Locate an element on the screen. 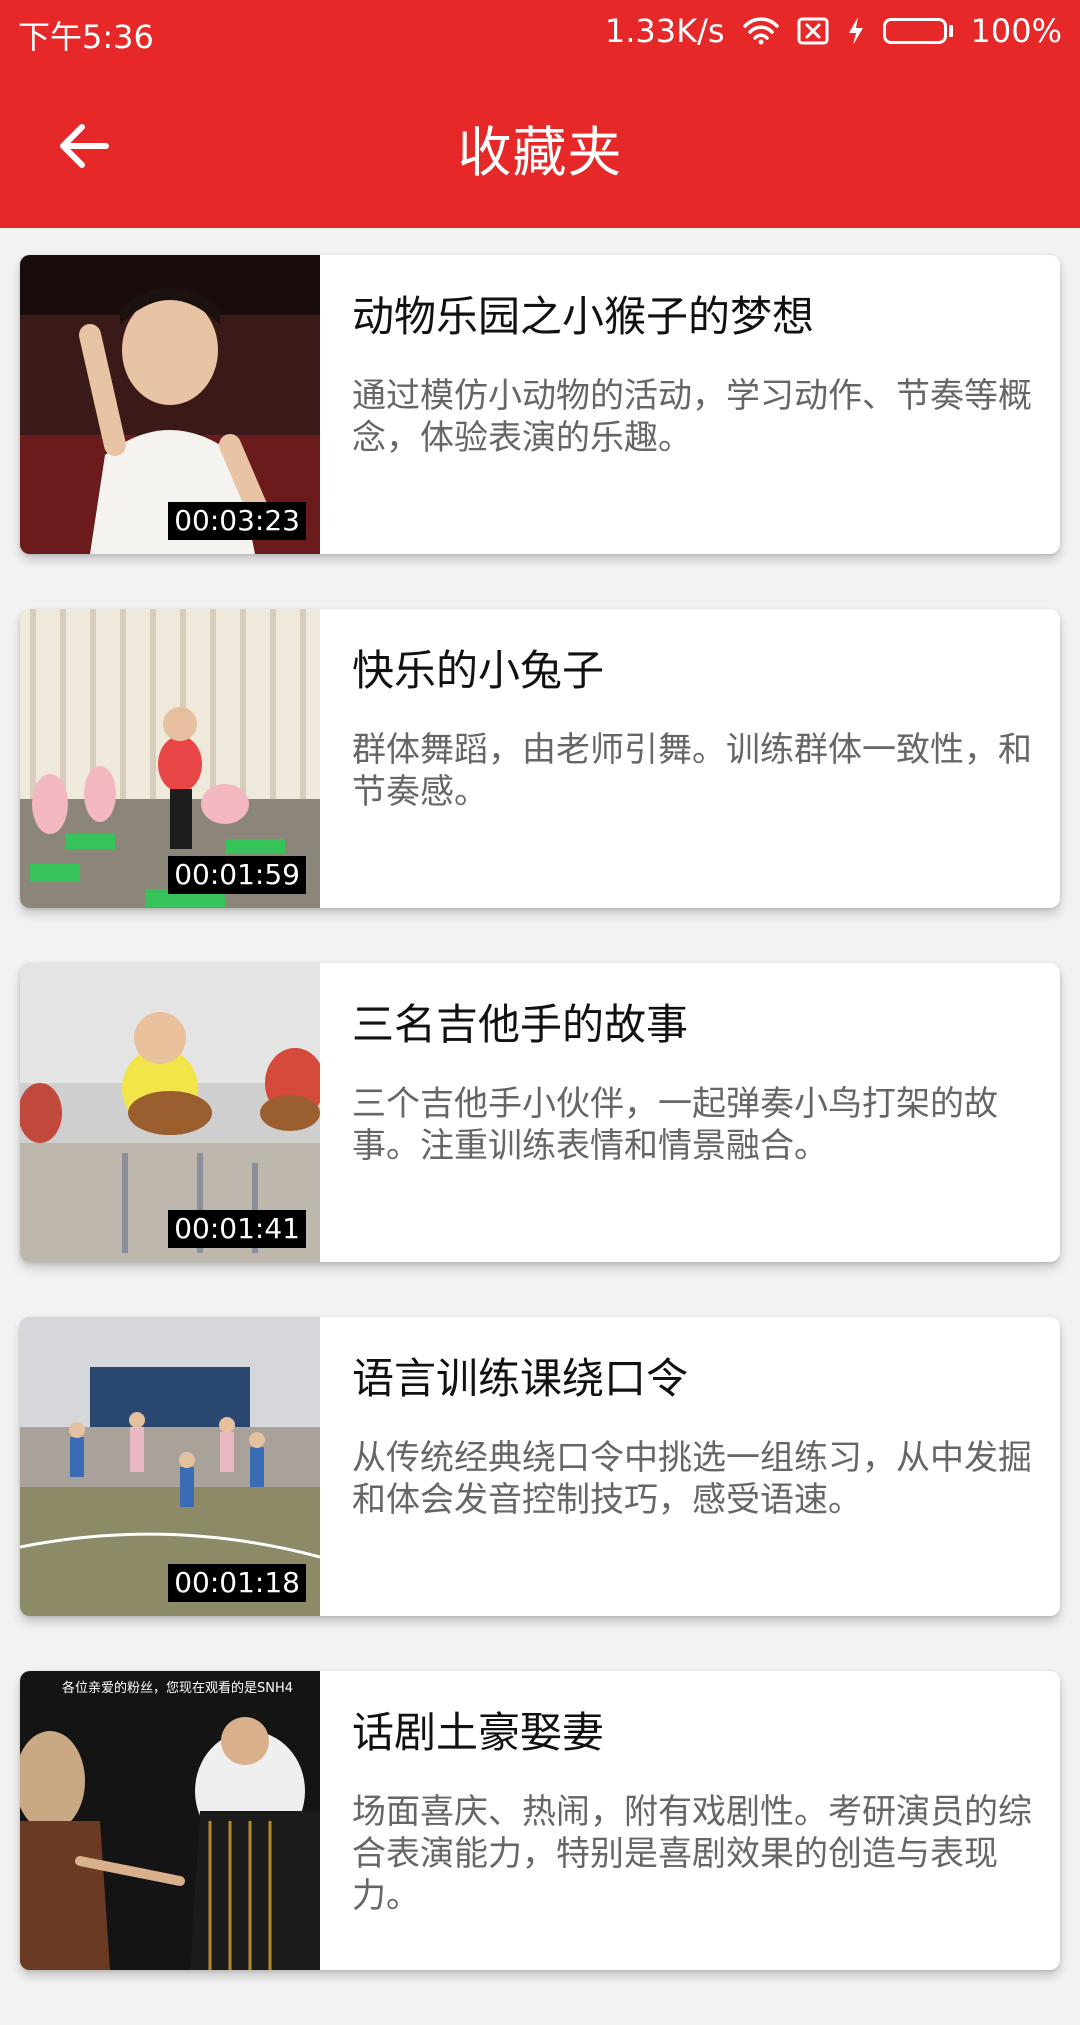  video-duration: 00:01:18 is located at coordinates (237, 1583).